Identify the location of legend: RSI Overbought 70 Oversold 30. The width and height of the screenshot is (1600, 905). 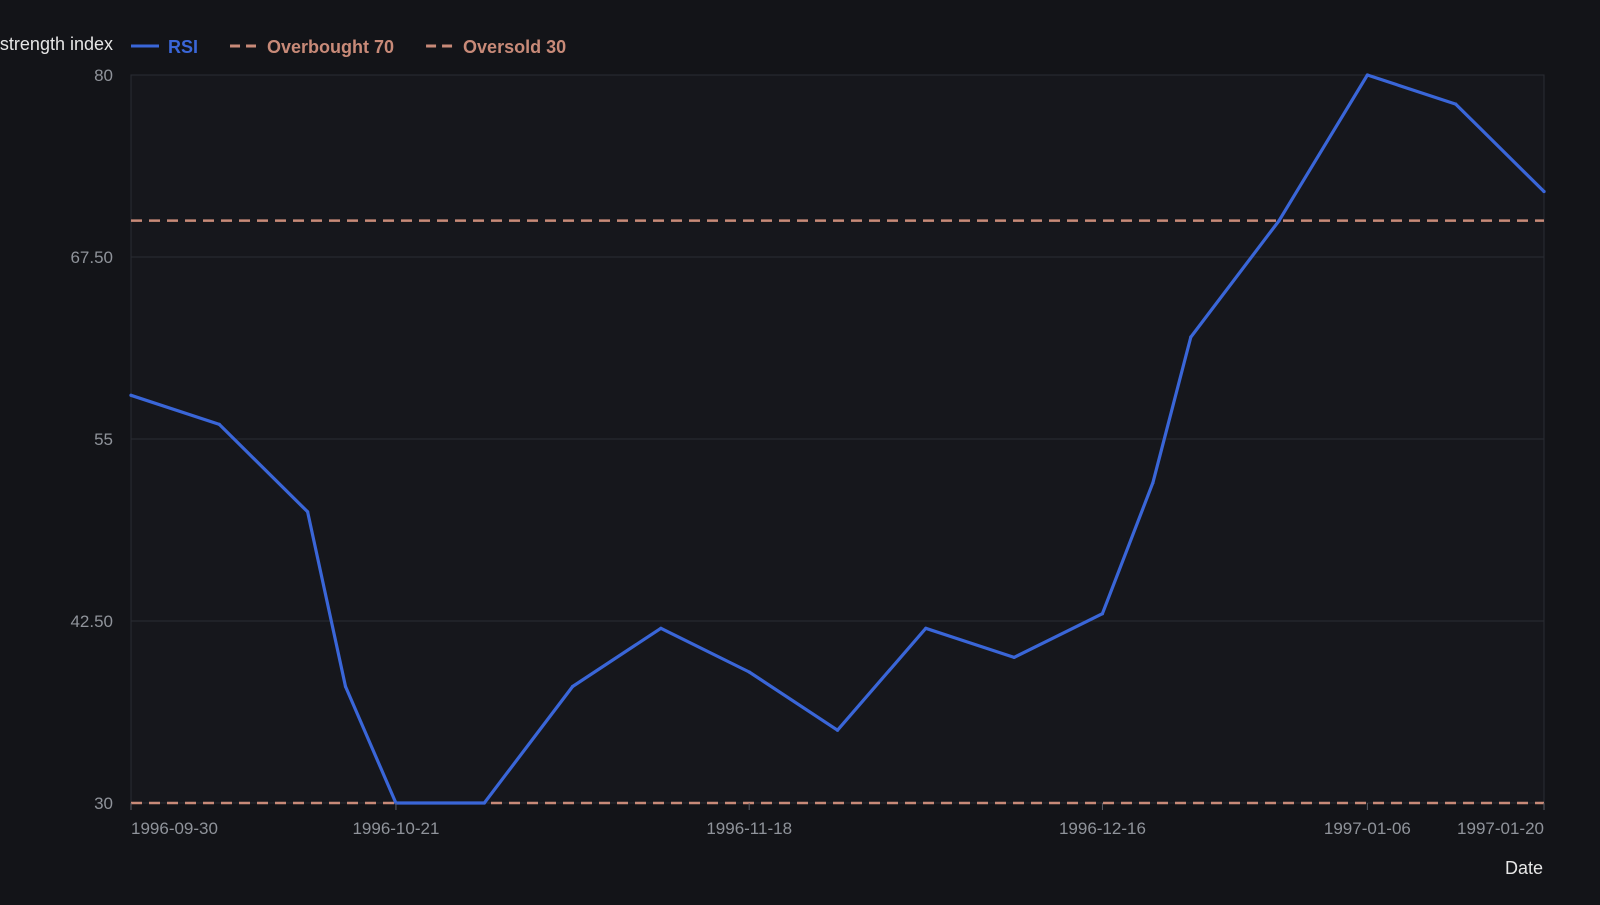
(348, 47).